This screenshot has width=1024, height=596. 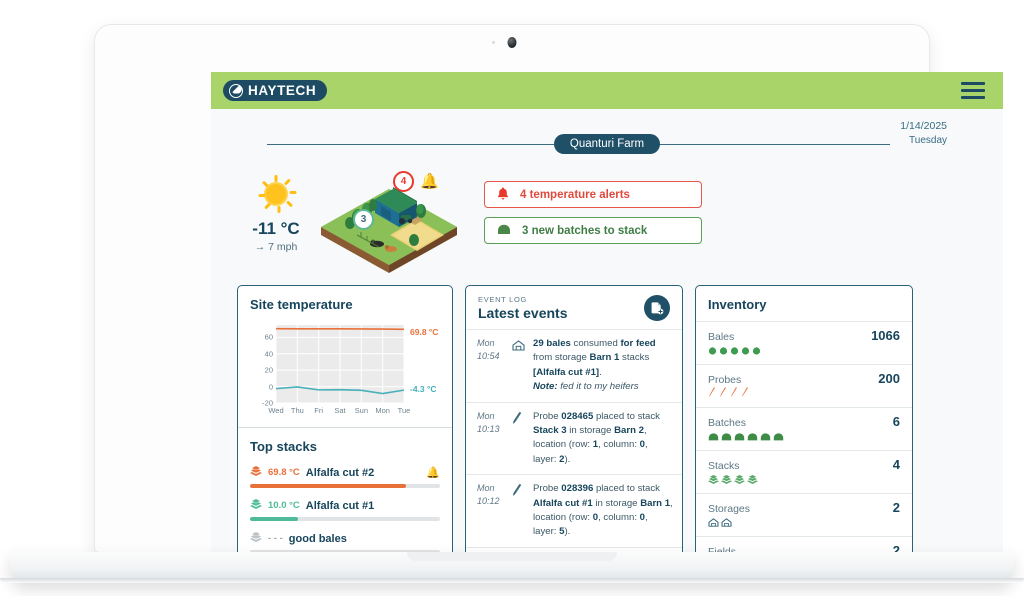 I want to click on chart-x-tick: Tue, so click(x=404, y=410).